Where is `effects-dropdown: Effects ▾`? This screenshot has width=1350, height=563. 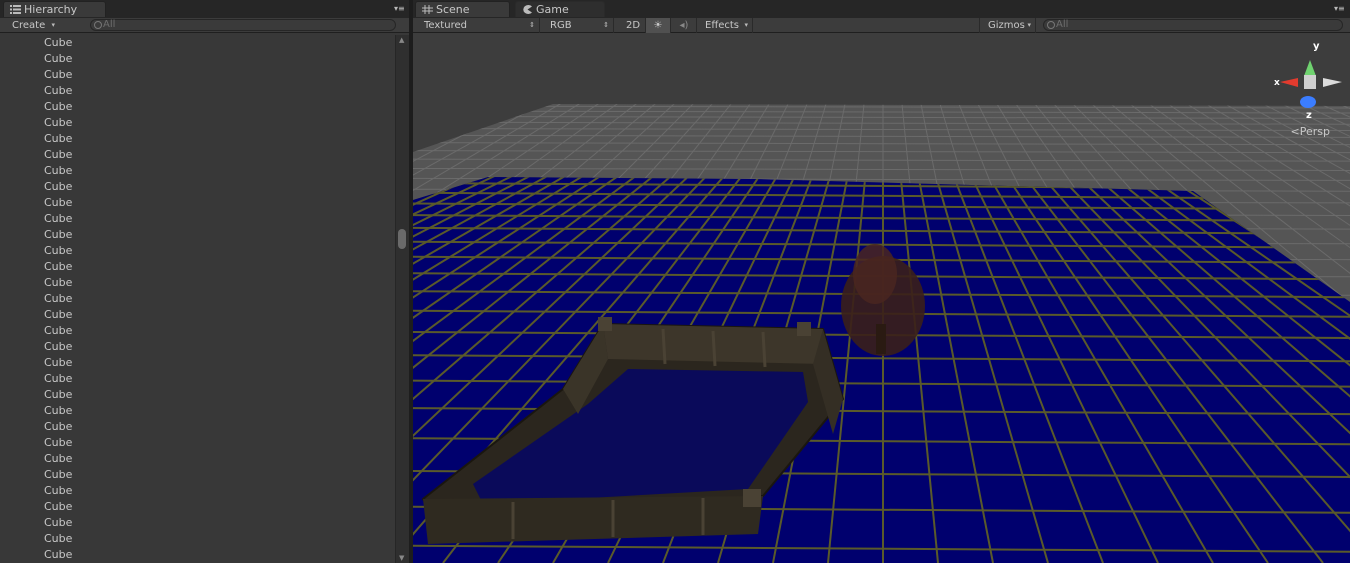
effects-dropdown: Effects ▾ is located at coordinates (725, 25).